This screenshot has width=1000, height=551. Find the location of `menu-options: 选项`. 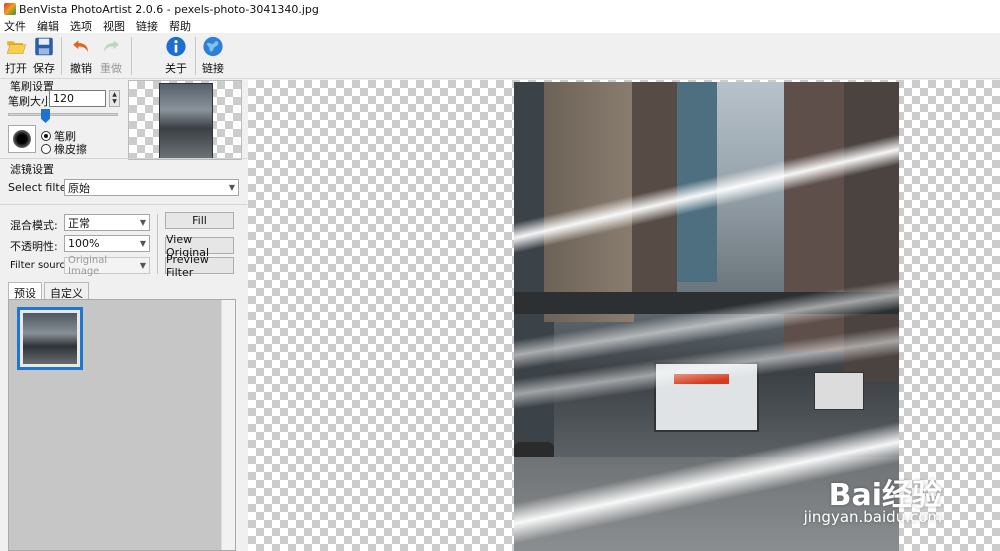

menu-options: 选项 is located at coordinates (81, 26).